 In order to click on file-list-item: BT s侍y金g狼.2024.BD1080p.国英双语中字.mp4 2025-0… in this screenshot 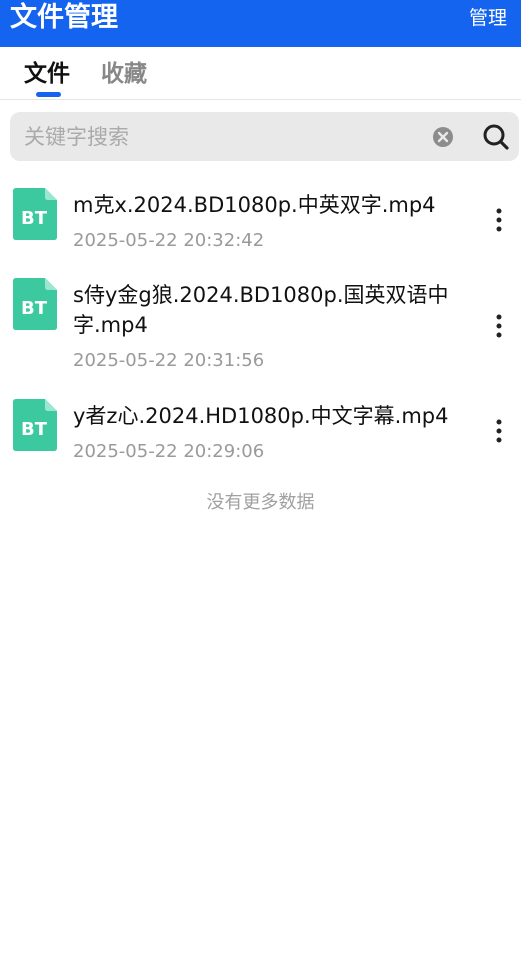, I will do `click(260, 325)`.